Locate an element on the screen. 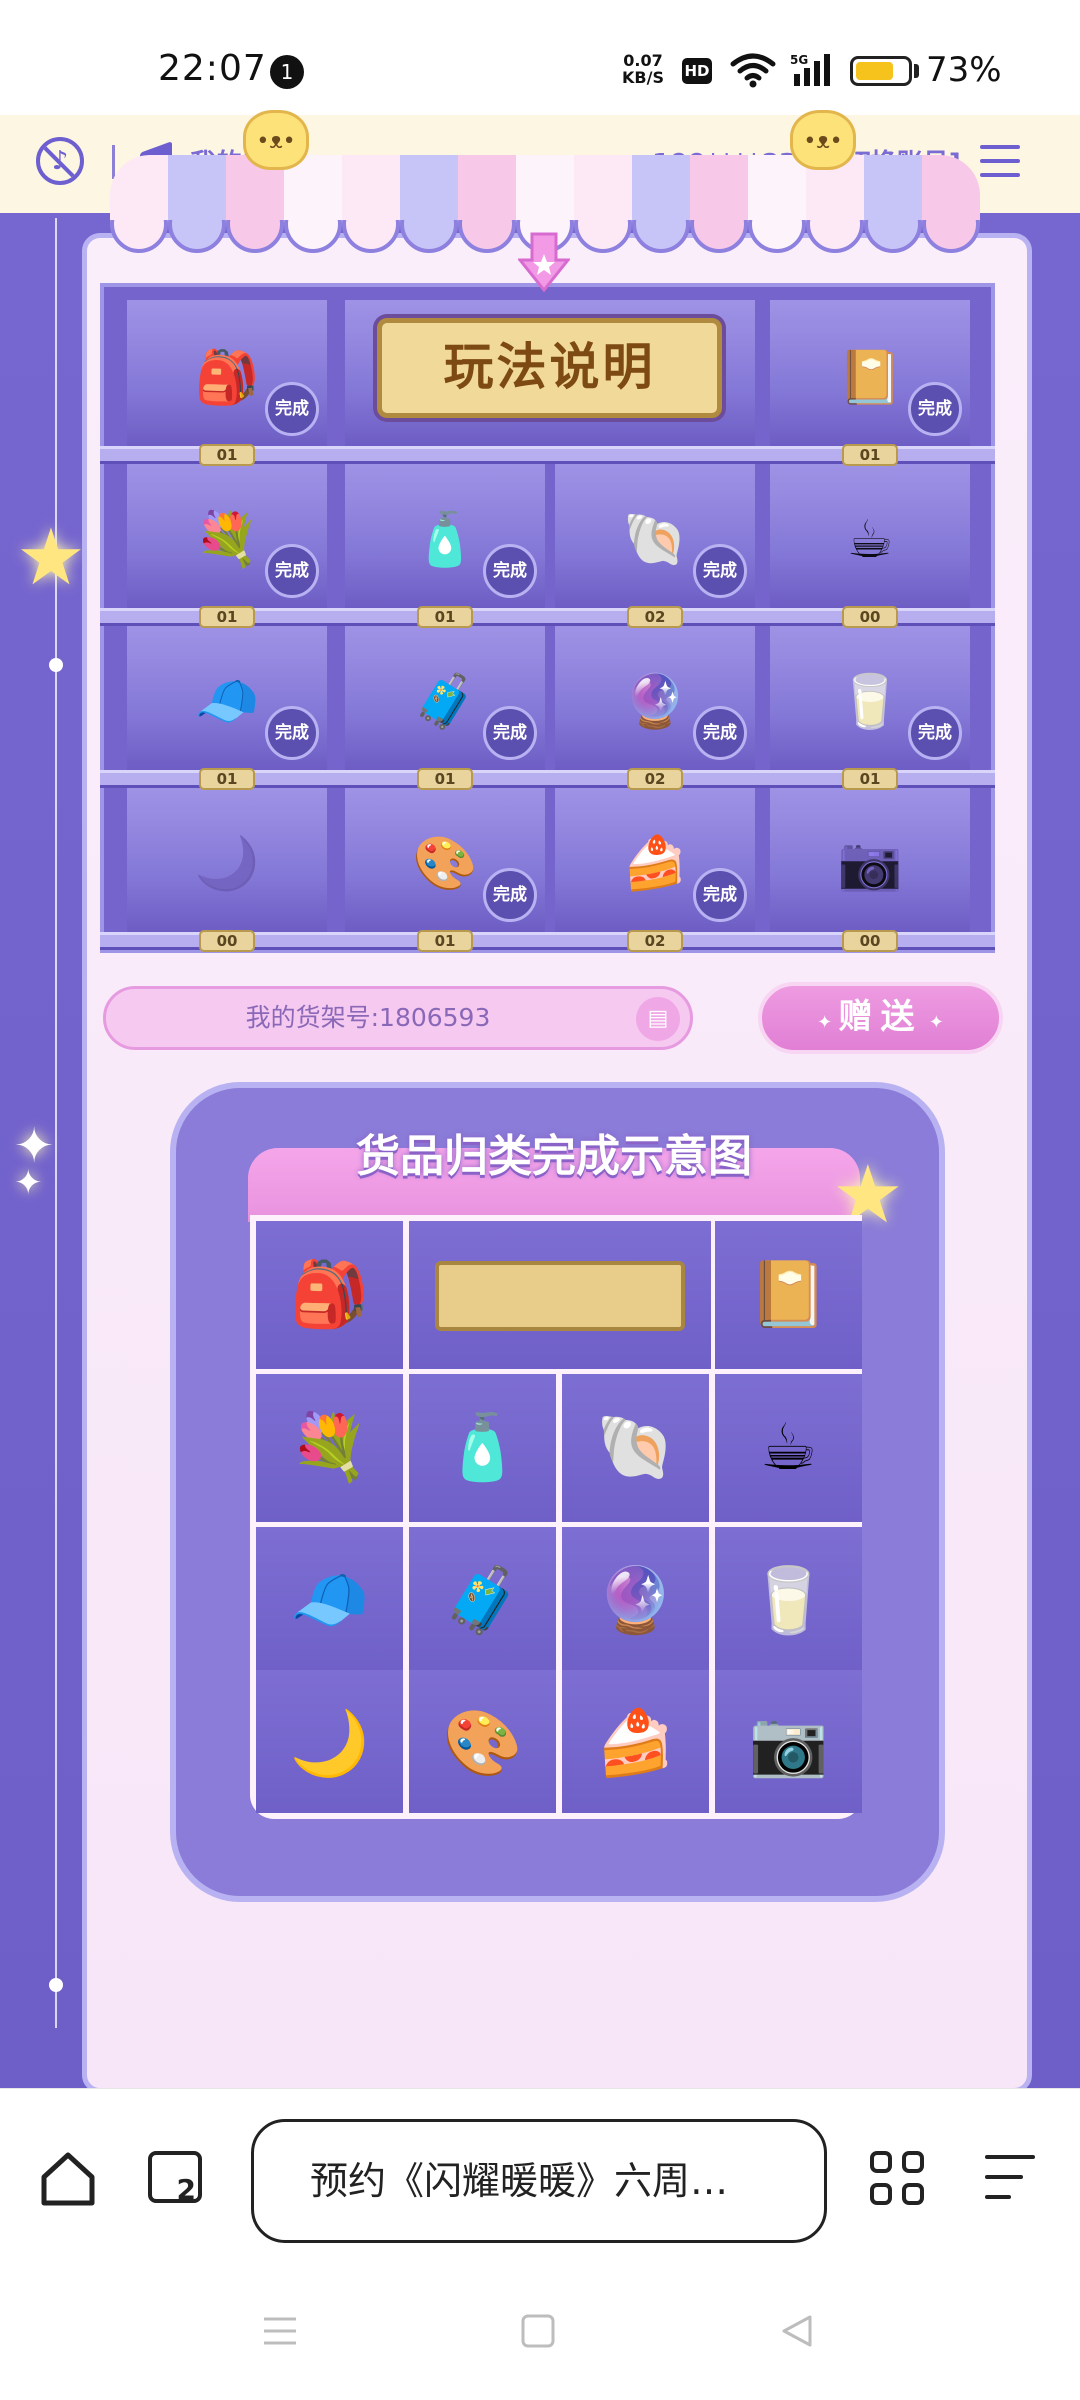 The image size is (1080, 2400). grid-cell-crystal-ball: 🔮 is located at coordinates (635, 1601).